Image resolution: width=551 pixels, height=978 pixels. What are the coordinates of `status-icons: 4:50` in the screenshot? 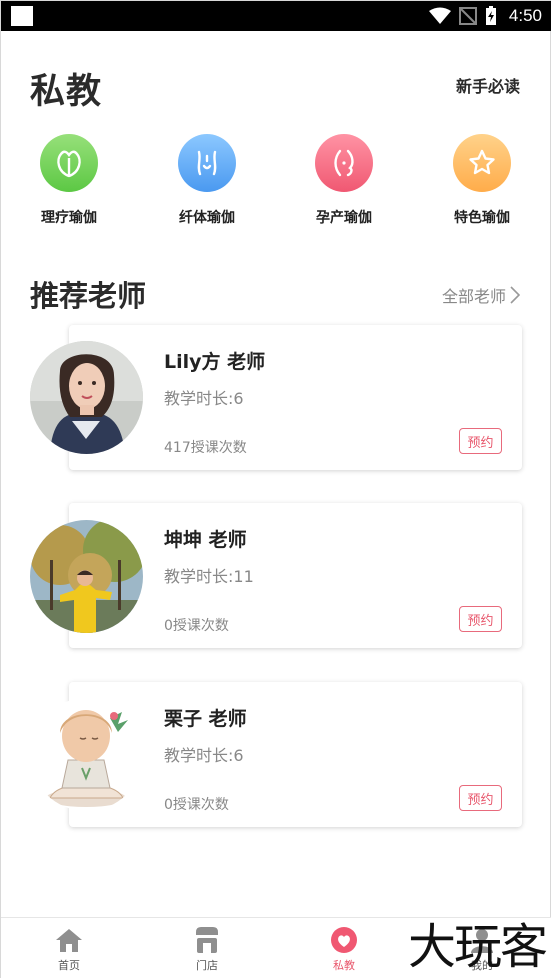 It's located at (485, 16).